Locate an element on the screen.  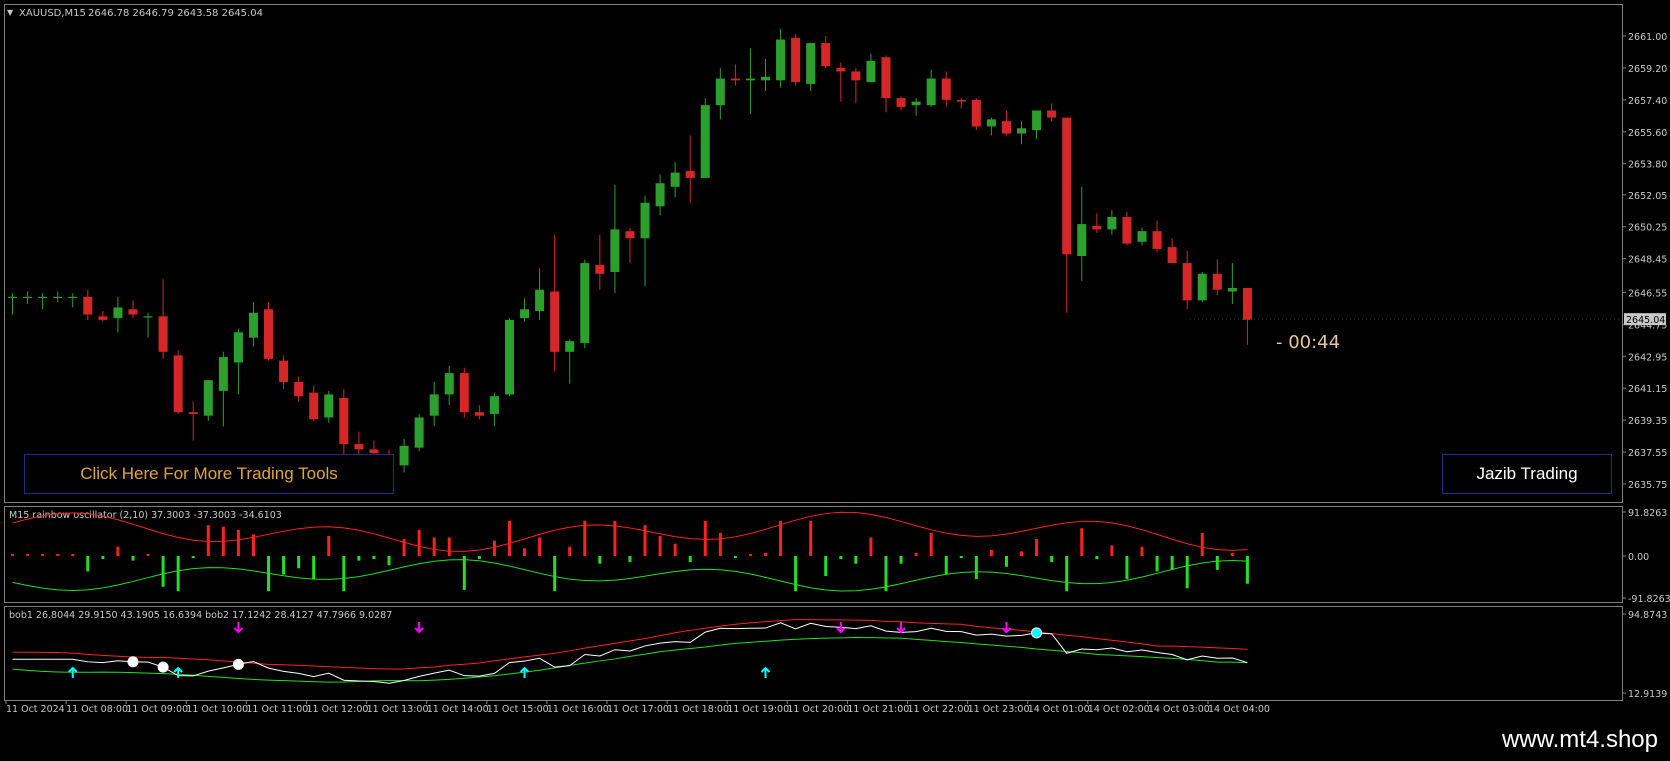
sell-arrow-icon is located at coordinates (419, 628).